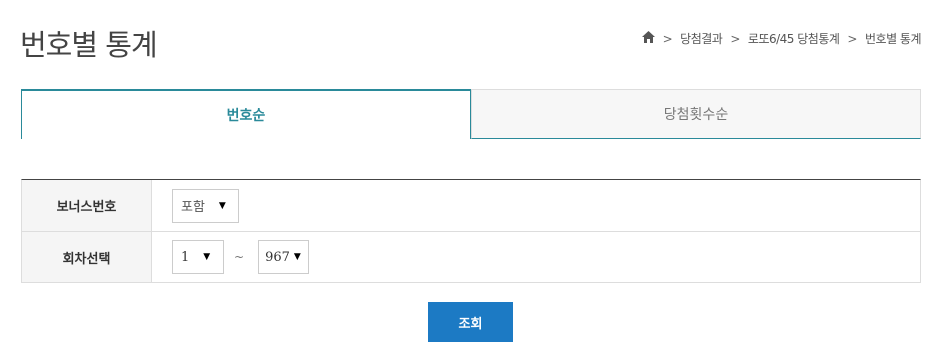 The width and height of the screenshot is (939, 363). Describe the element at coordinates (536, 205) in the screenshot. I see `bonus-value-cell: 포함 ▼` at that location.